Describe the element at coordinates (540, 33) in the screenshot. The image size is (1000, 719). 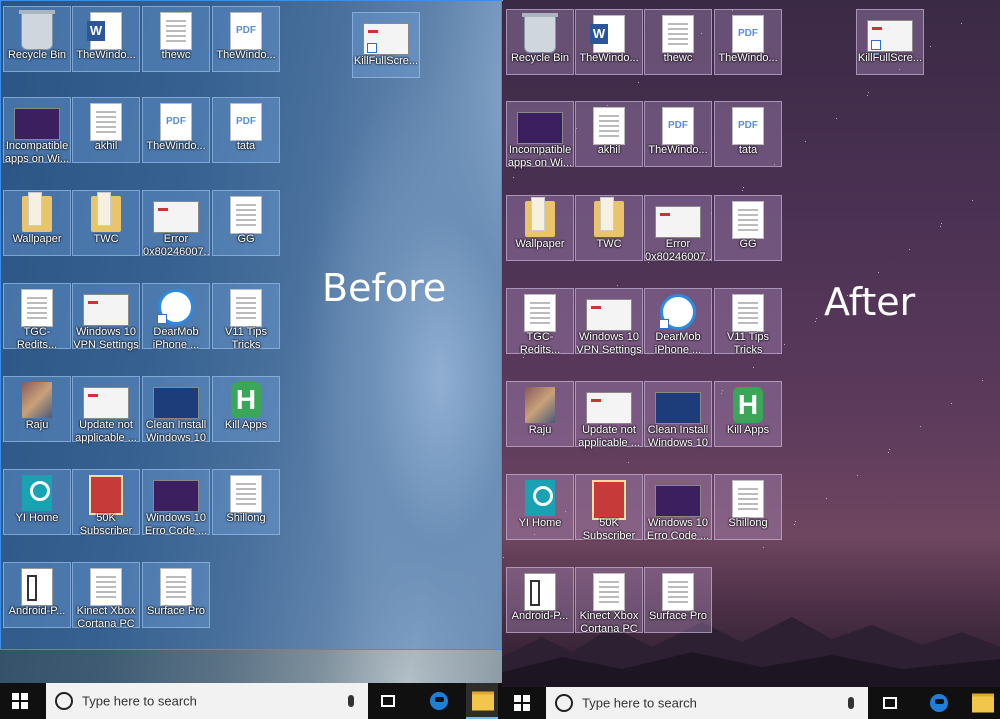
I see `recycle-bin-icon` at that location.